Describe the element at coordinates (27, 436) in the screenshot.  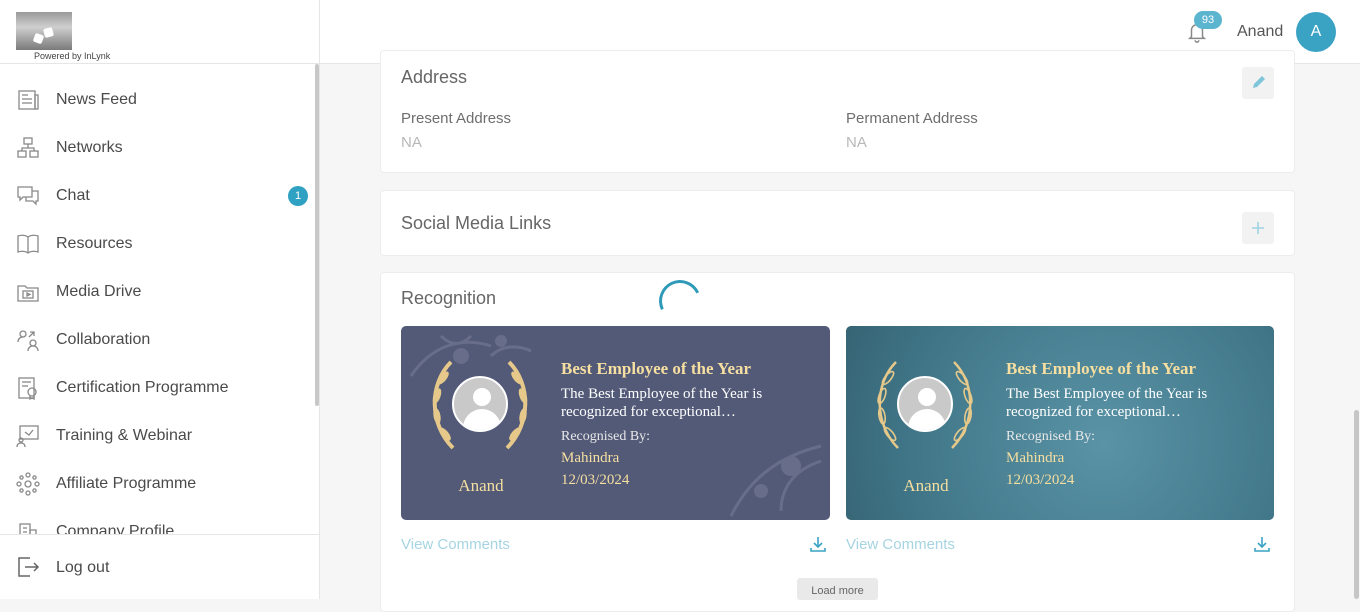
I see `training-icon` at that location.